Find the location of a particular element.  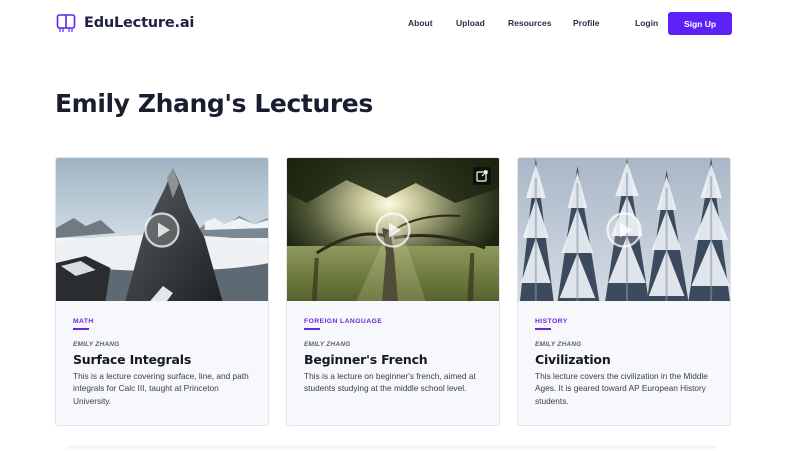

lecture-title: Beginner's French is located at coordinates (394, 359).